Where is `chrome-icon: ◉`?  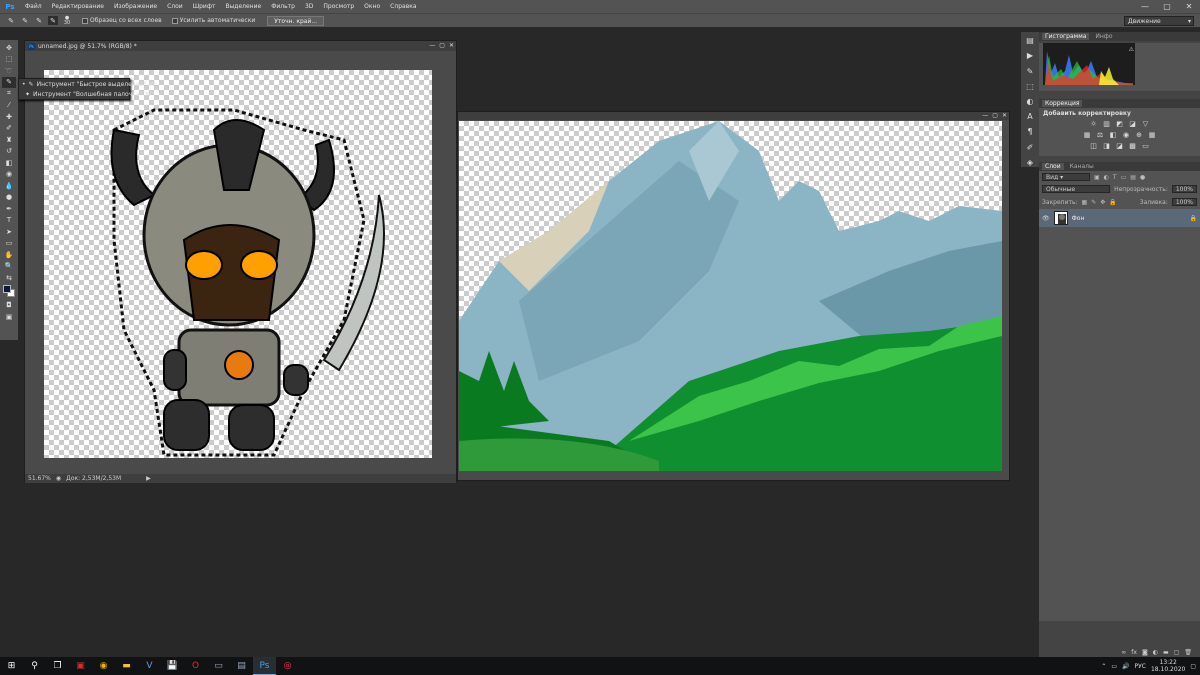 chrome-icon: ◉ is located at coordinates (103, 666).